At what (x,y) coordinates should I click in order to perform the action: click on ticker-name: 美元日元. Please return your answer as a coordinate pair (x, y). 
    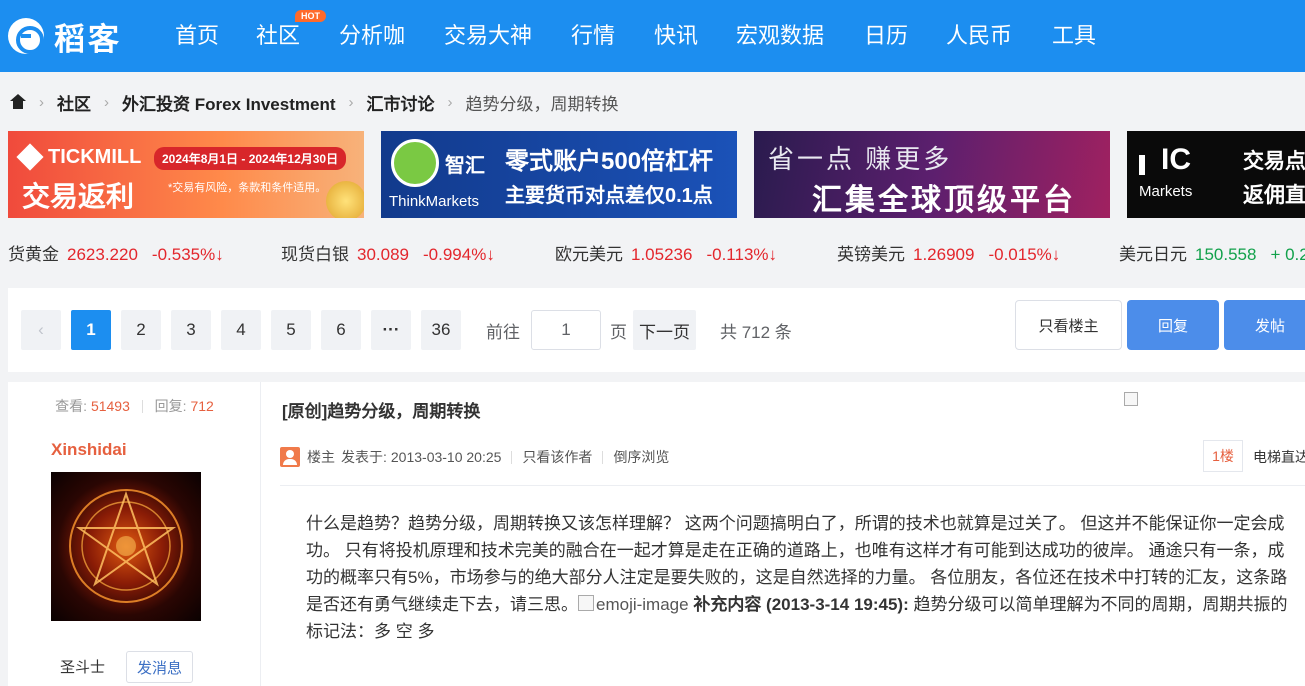
    Looking at the image, I should click on (1153, 254).